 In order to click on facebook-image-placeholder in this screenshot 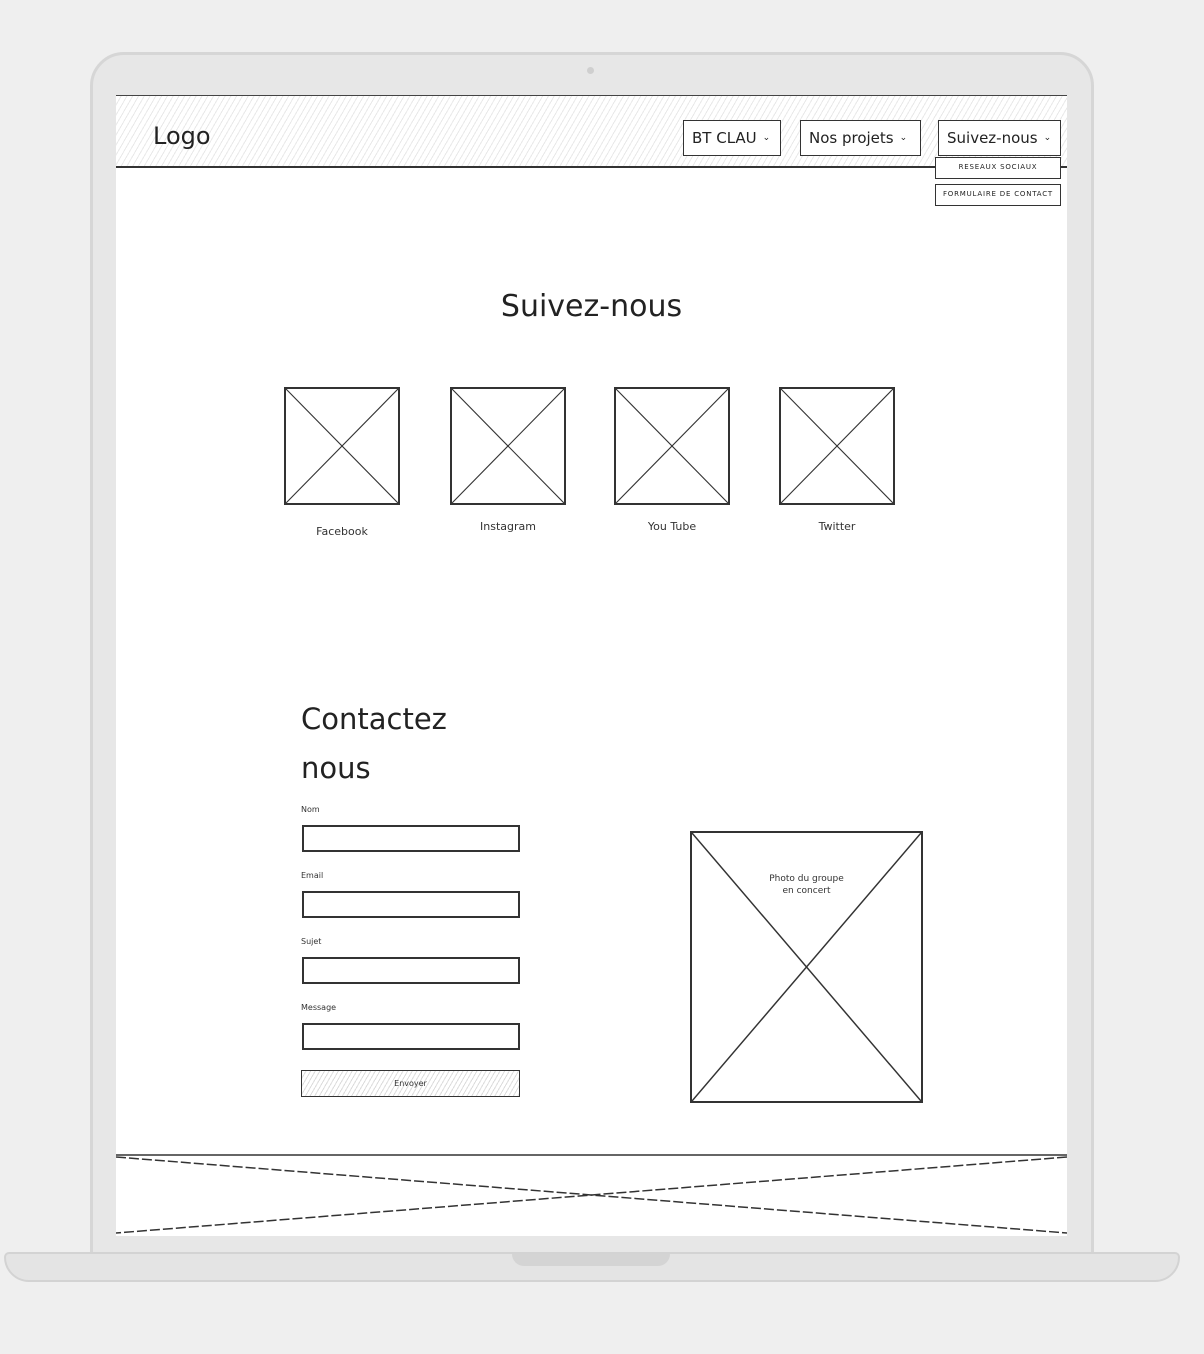, I will do `click(342, 446)`.